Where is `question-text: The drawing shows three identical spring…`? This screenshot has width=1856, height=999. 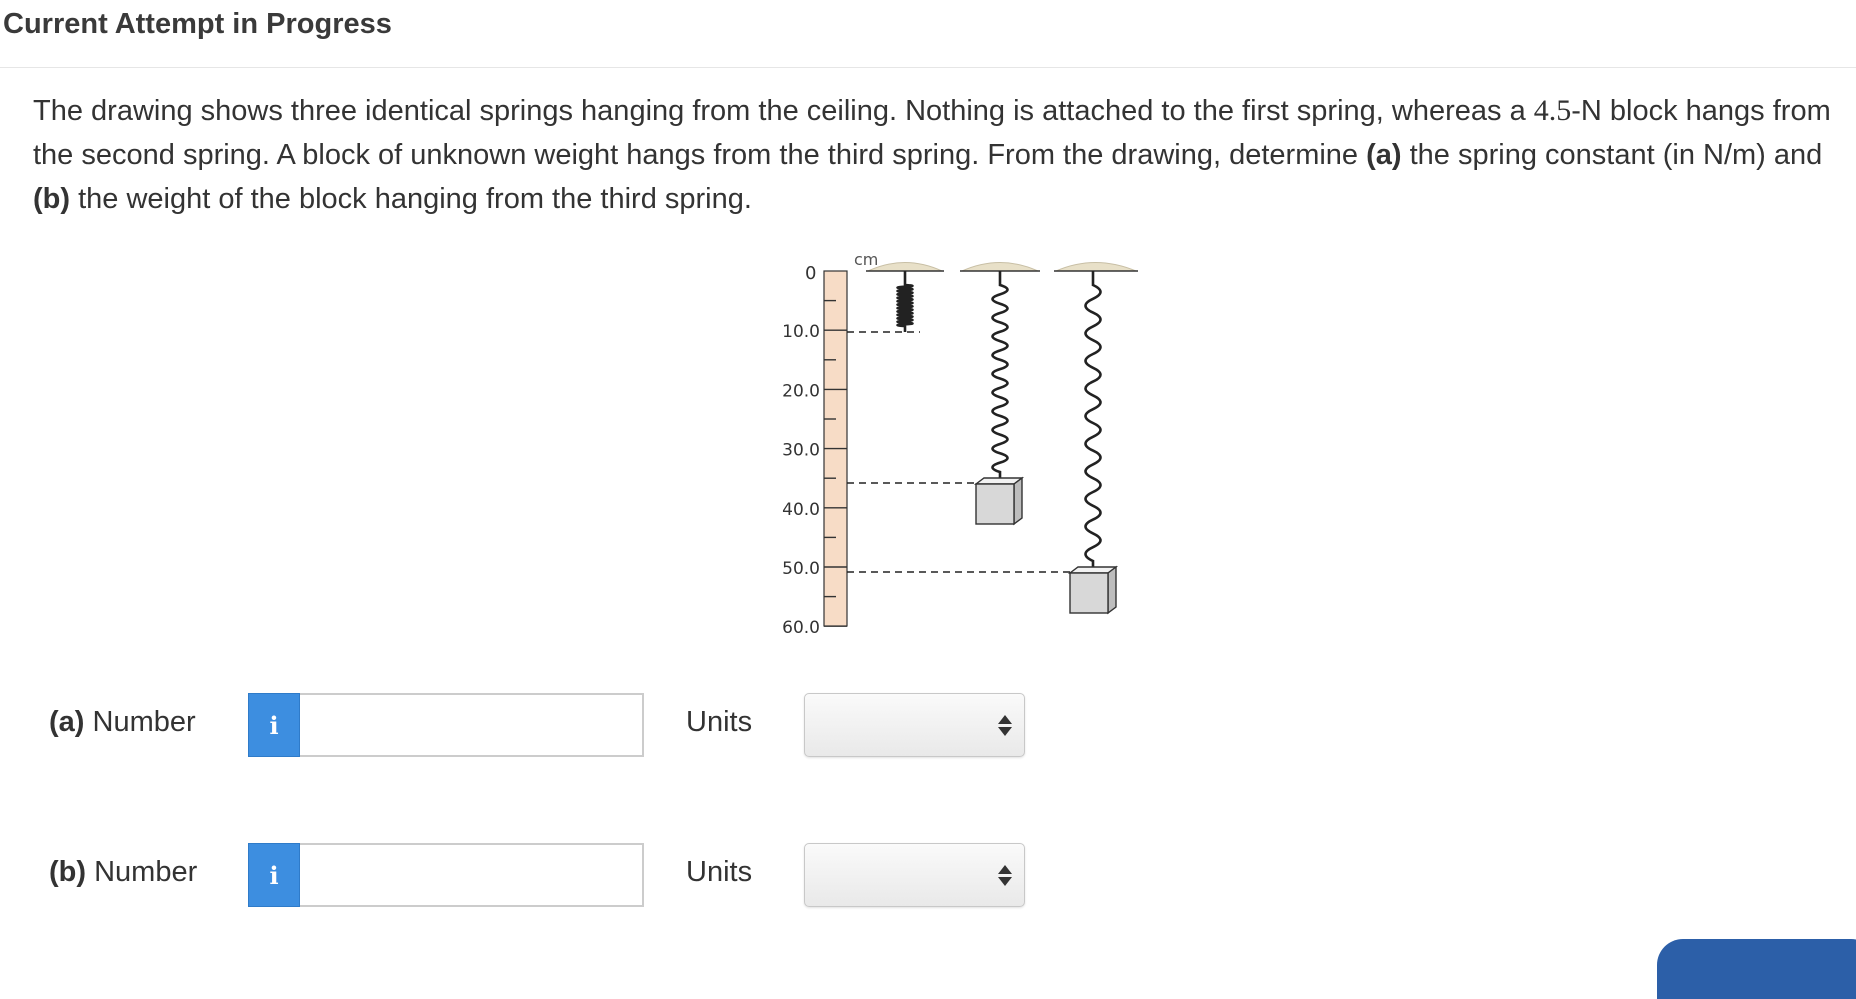 question-text: The drawing shows three identical spring… is located at coordinates (933, 155).